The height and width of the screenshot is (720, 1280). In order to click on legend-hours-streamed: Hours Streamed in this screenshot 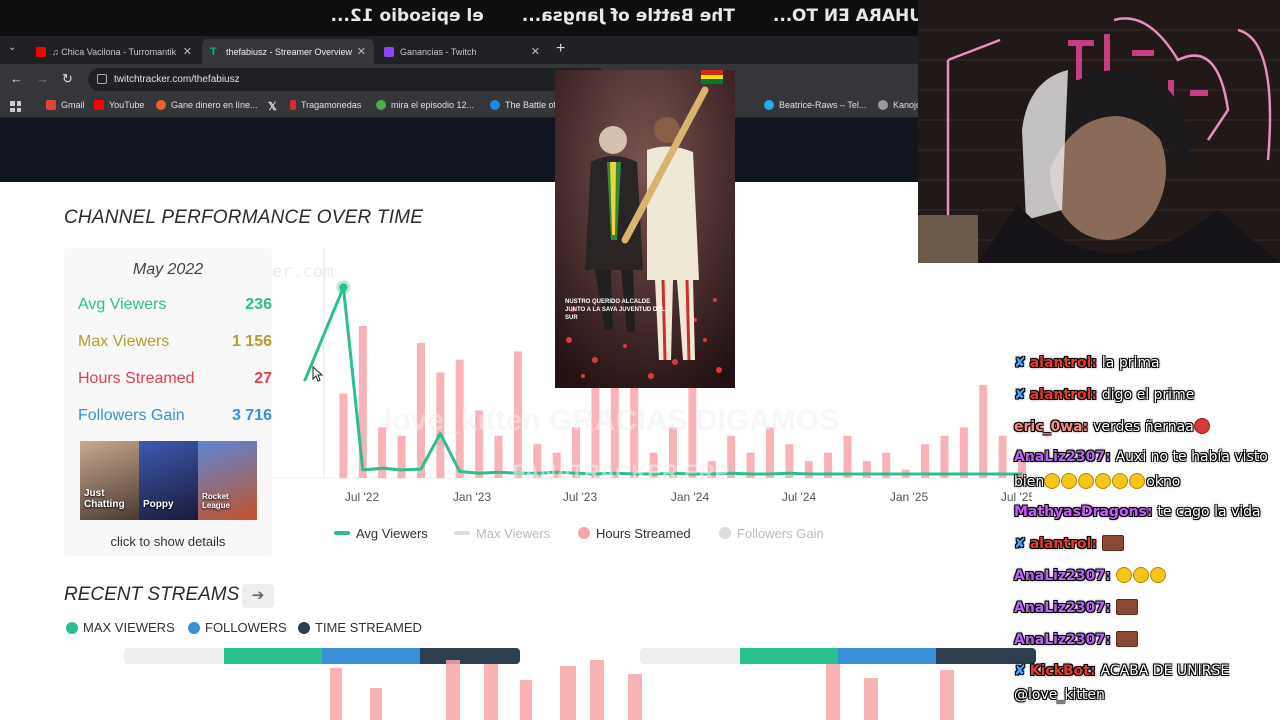, I will do `click(634, 533)`.